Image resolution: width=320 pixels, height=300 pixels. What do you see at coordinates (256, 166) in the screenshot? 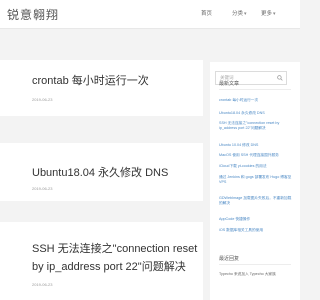
I see `recent-post-link: iCloud下载 yt-cookies 的用法` at bounding box center [256, 166].